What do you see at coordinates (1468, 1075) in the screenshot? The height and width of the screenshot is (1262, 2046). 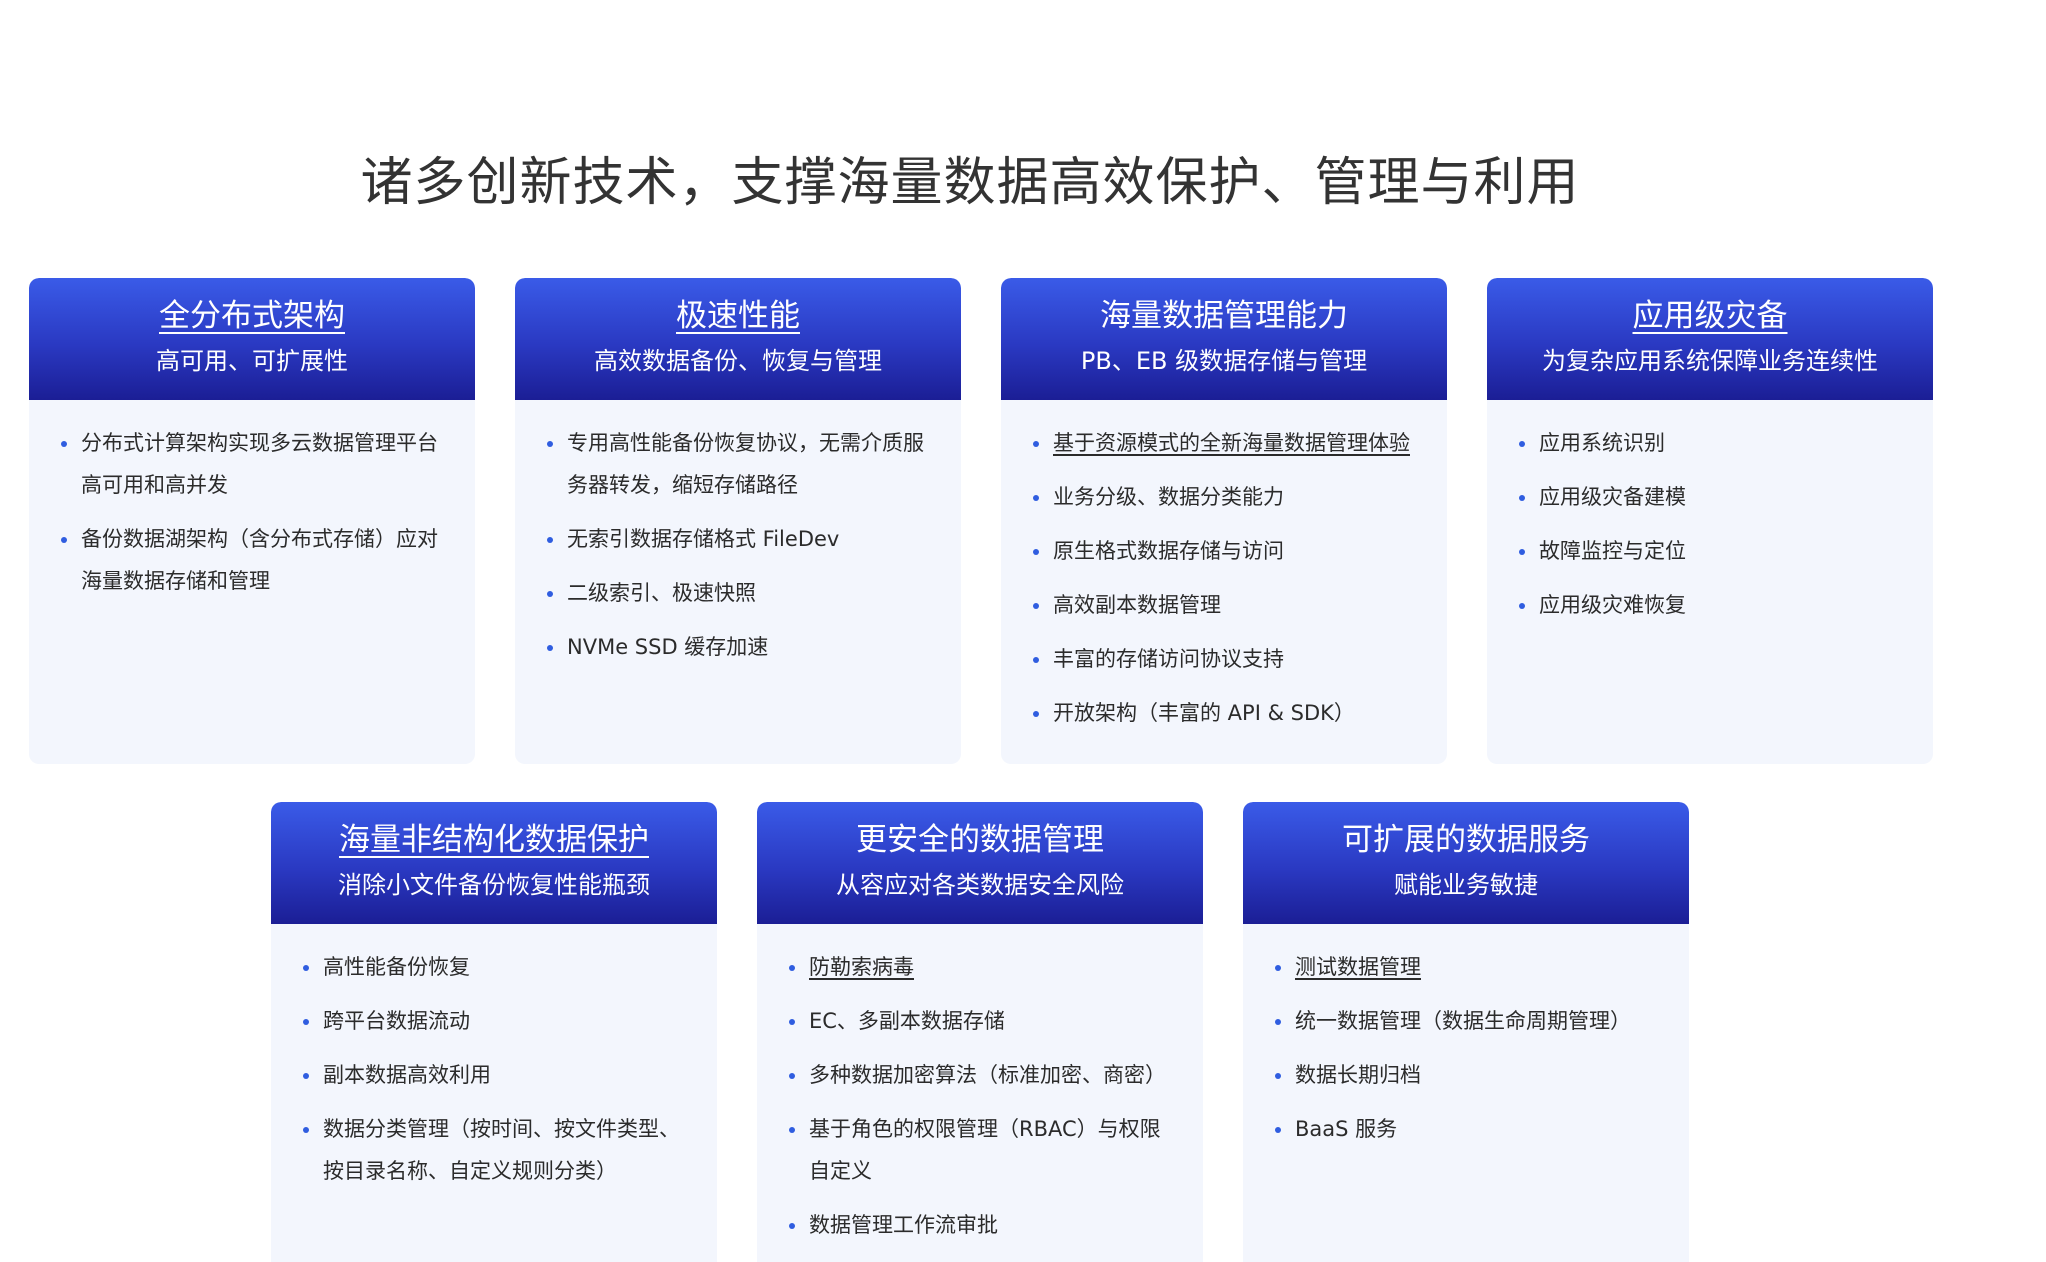 I see `list-item: 数据长期归档` at bounding box center [1468, 1075].